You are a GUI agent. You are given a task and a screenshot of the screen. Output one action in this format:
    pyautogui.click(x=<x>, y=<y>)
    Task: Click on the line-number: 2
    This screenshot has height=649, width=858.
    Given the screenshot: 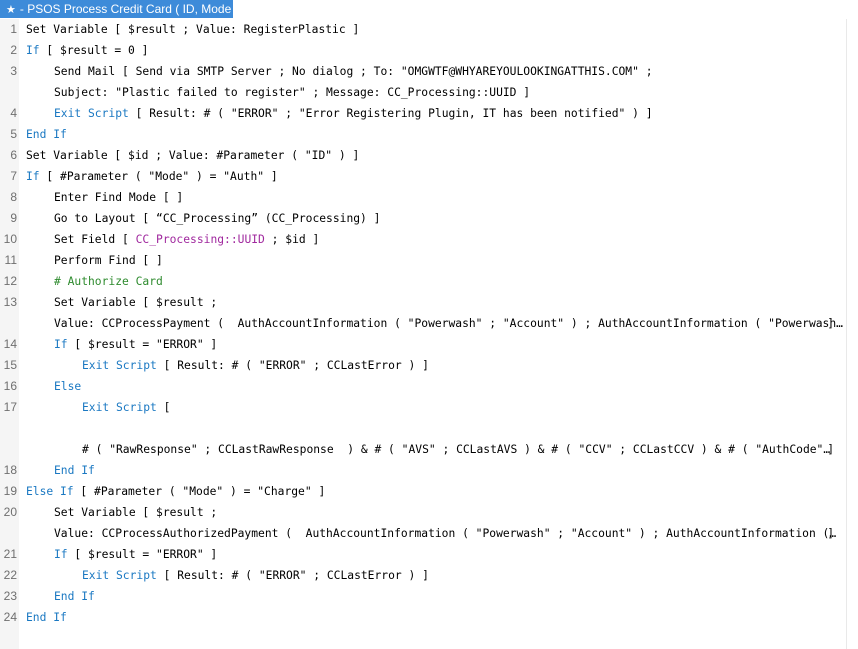 What is the action you would take?
    pyautogui.click(x=13, y=50)
    